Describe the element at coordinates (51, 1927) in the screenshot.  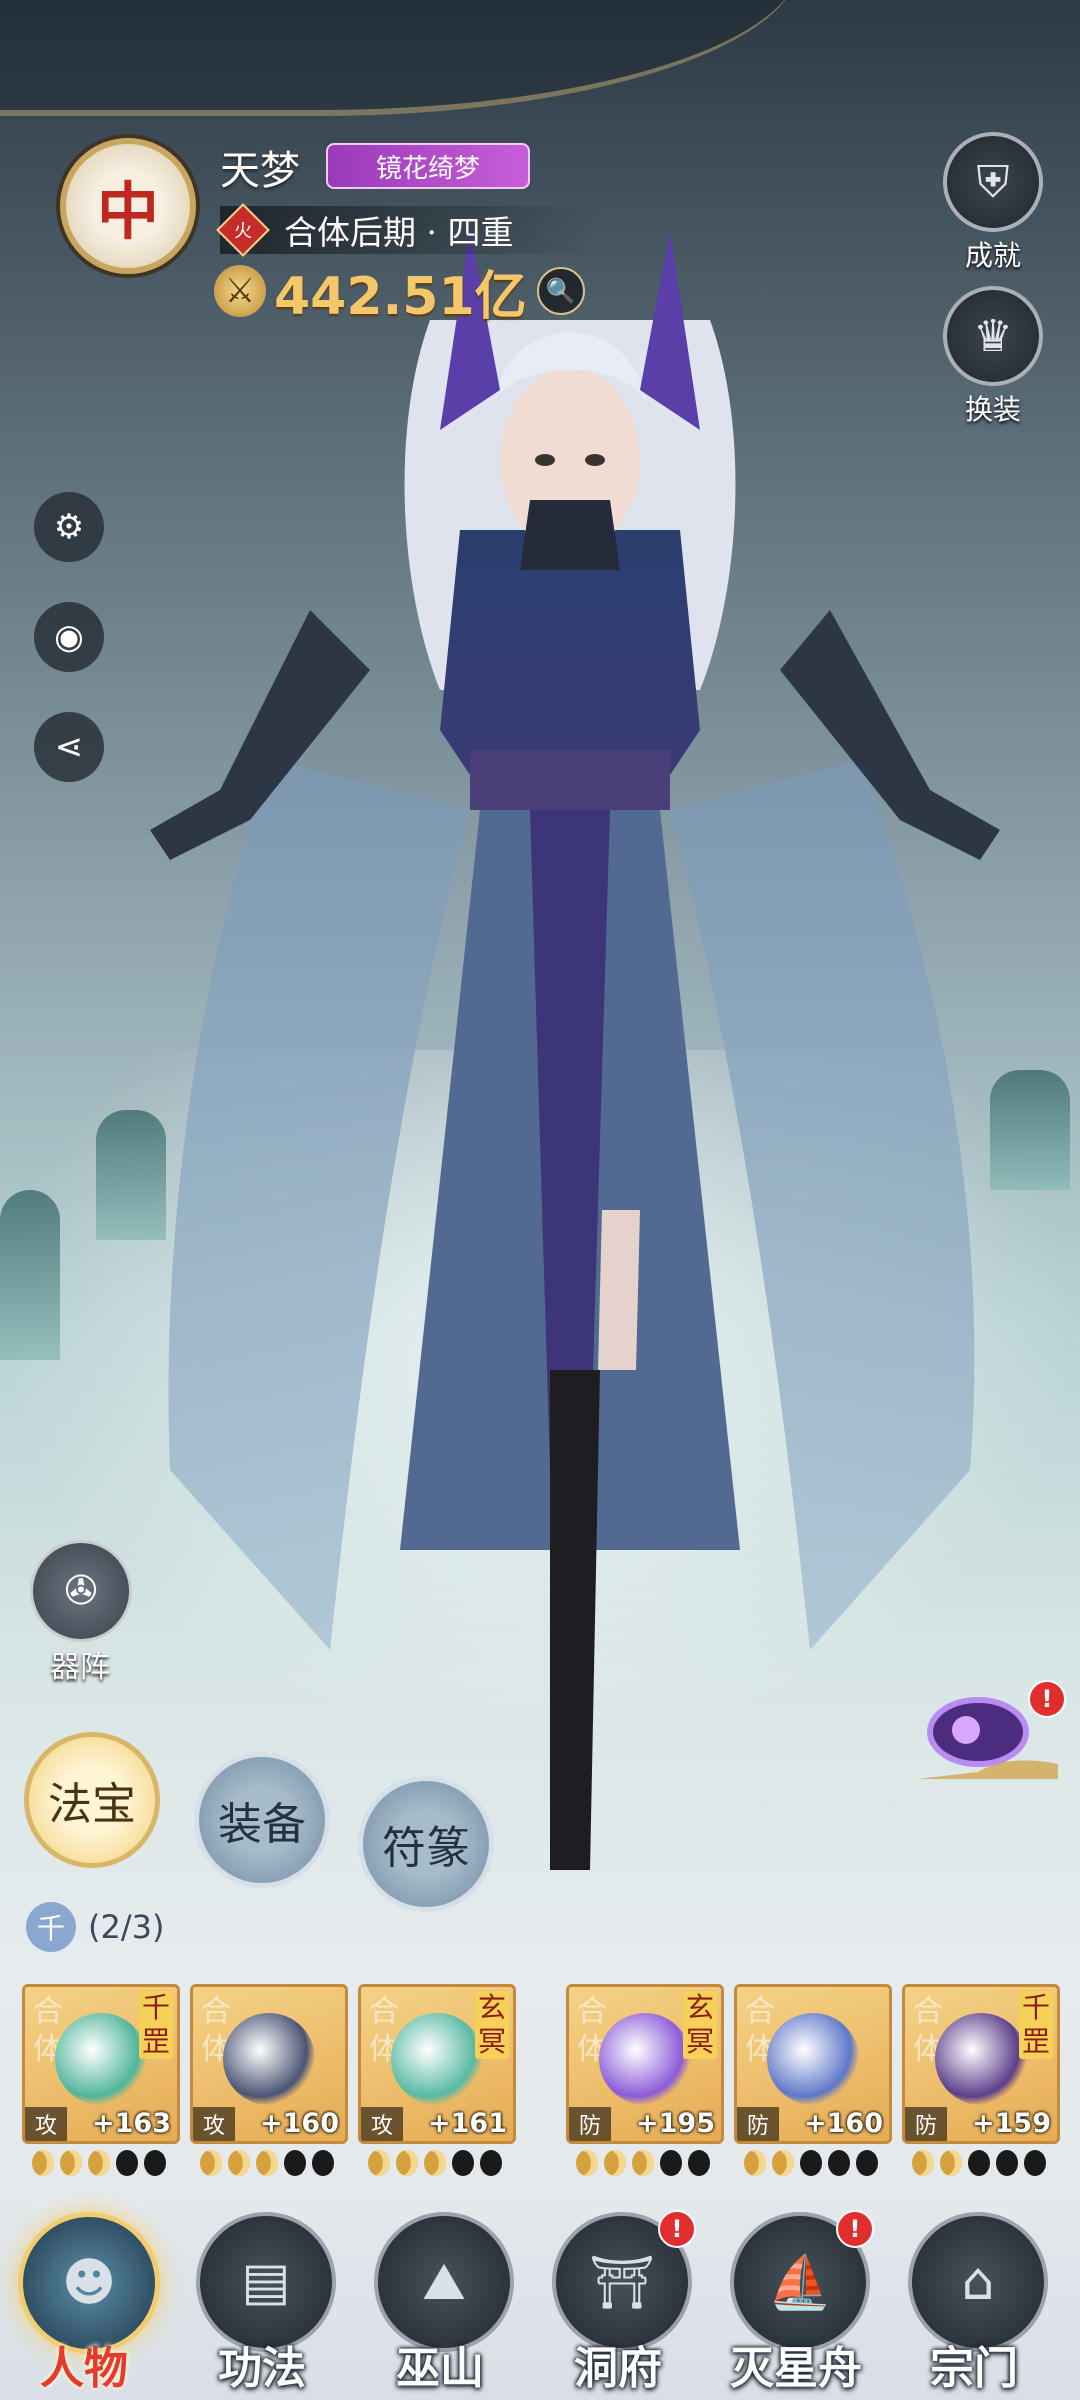
I see `set-bonus-badge: 千` at that location.